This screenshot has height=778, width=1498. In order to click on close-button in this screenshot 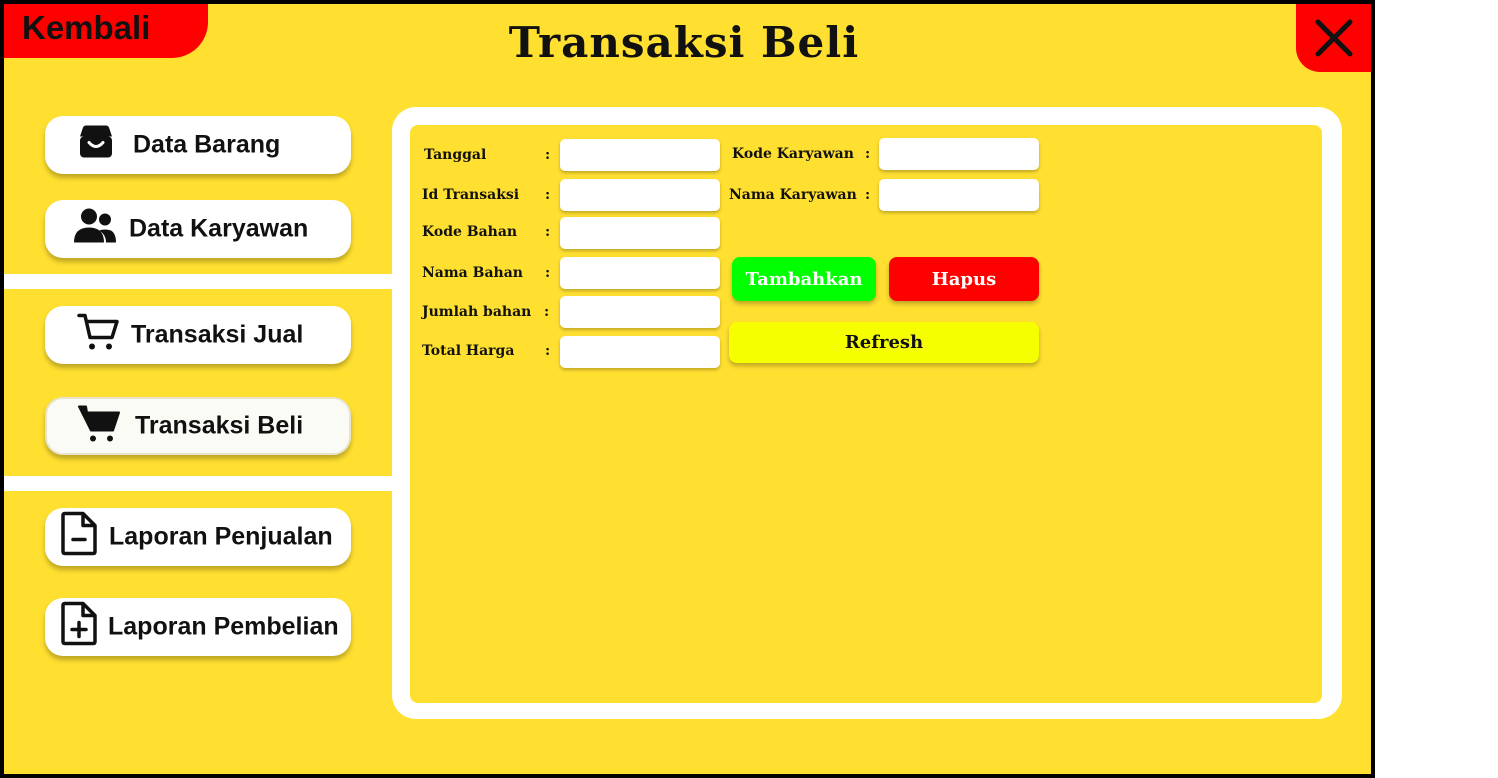, I will do `click(1333, 38)`.